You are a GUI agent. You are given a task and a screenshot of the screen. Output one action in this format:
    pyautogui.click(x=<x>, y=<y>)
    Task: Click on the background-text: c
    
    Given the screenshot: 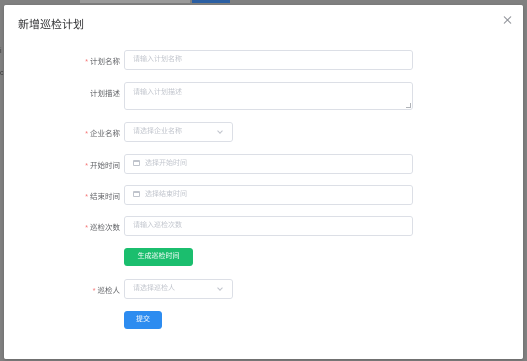 What is the action you would take?
    pyautogui.click(x=2, y=73)
    